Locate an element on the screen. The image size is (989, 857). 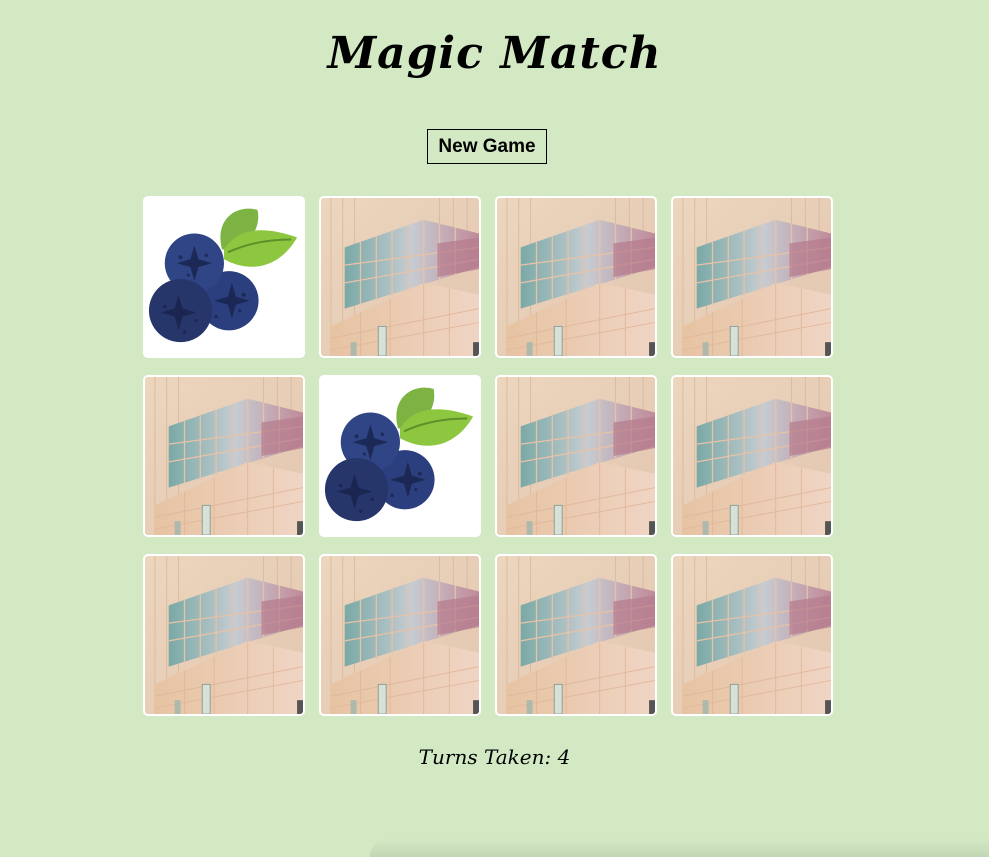
turns-label: Turns Taken: is located at coordinates (485, 757).